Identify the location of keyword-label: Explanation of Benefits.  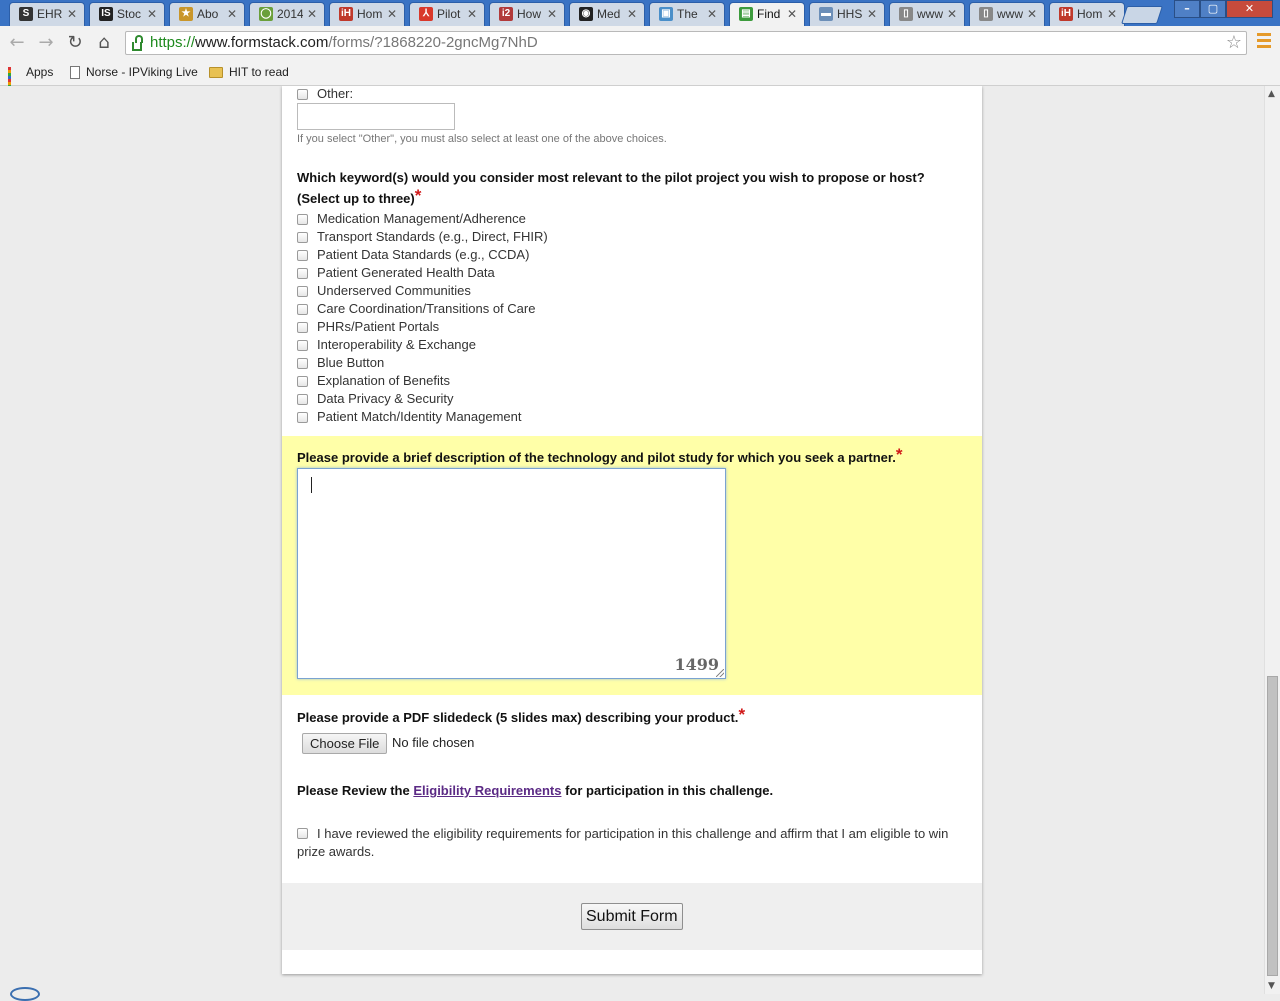
(383, 380).